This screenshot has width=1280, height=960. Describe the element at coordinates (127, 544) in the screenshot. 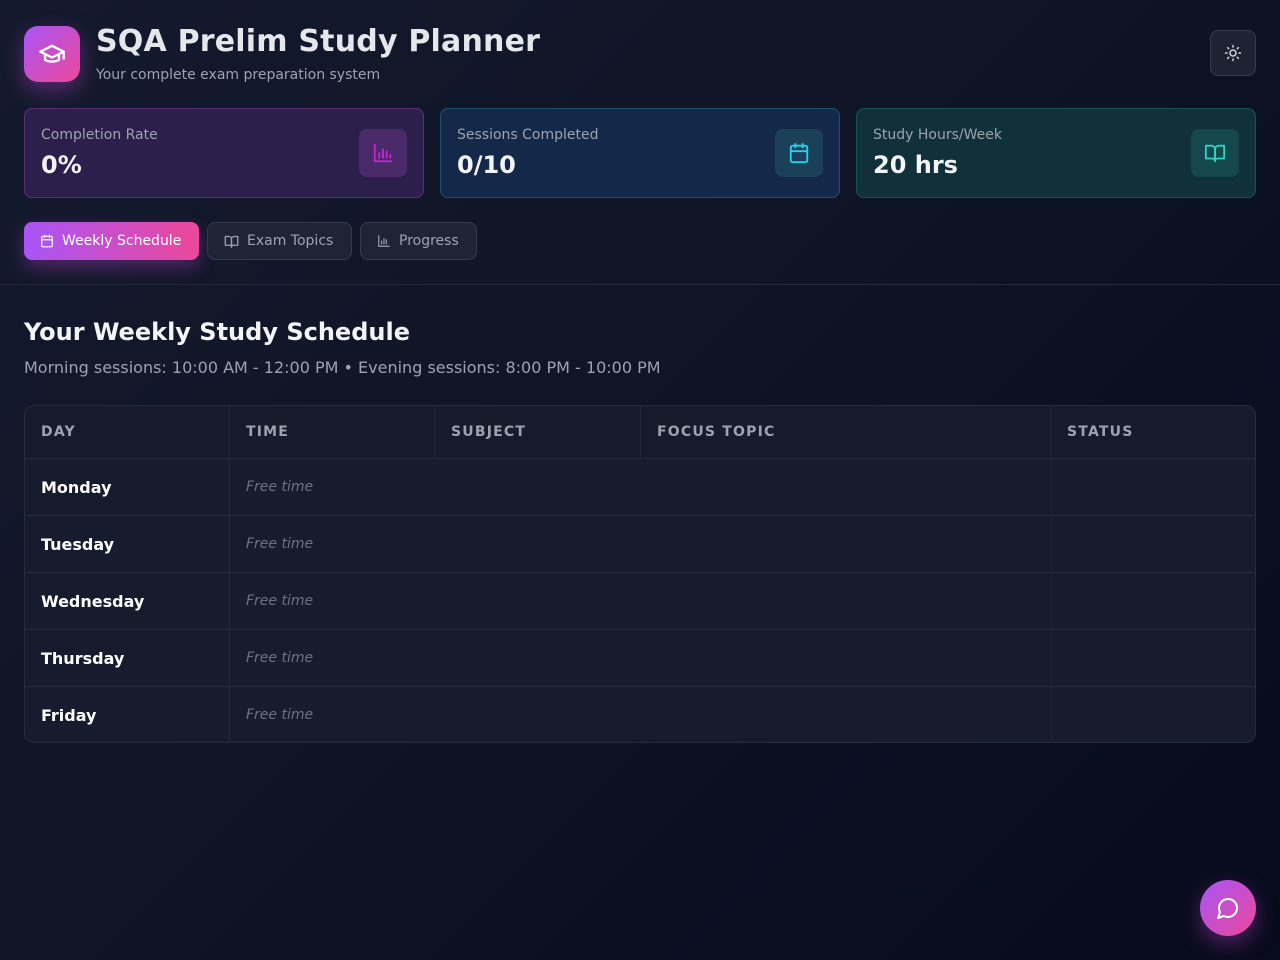

I see `day-cell: Tuesday` at that location.